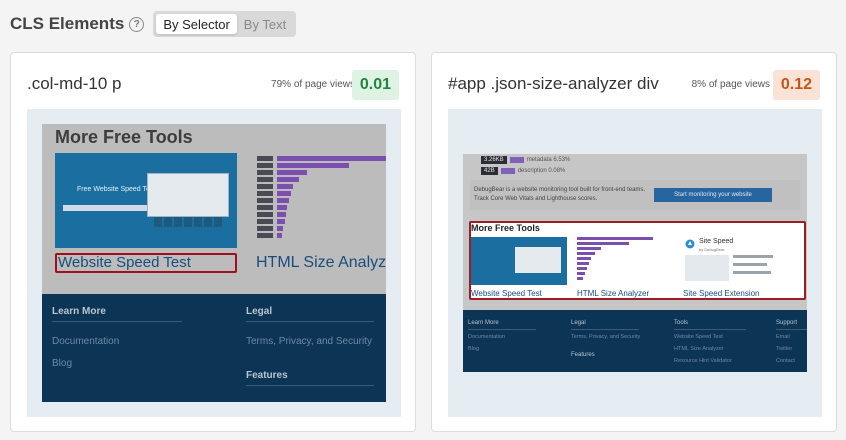  I want to click on footer-link: Twitter, so click(784, 349).